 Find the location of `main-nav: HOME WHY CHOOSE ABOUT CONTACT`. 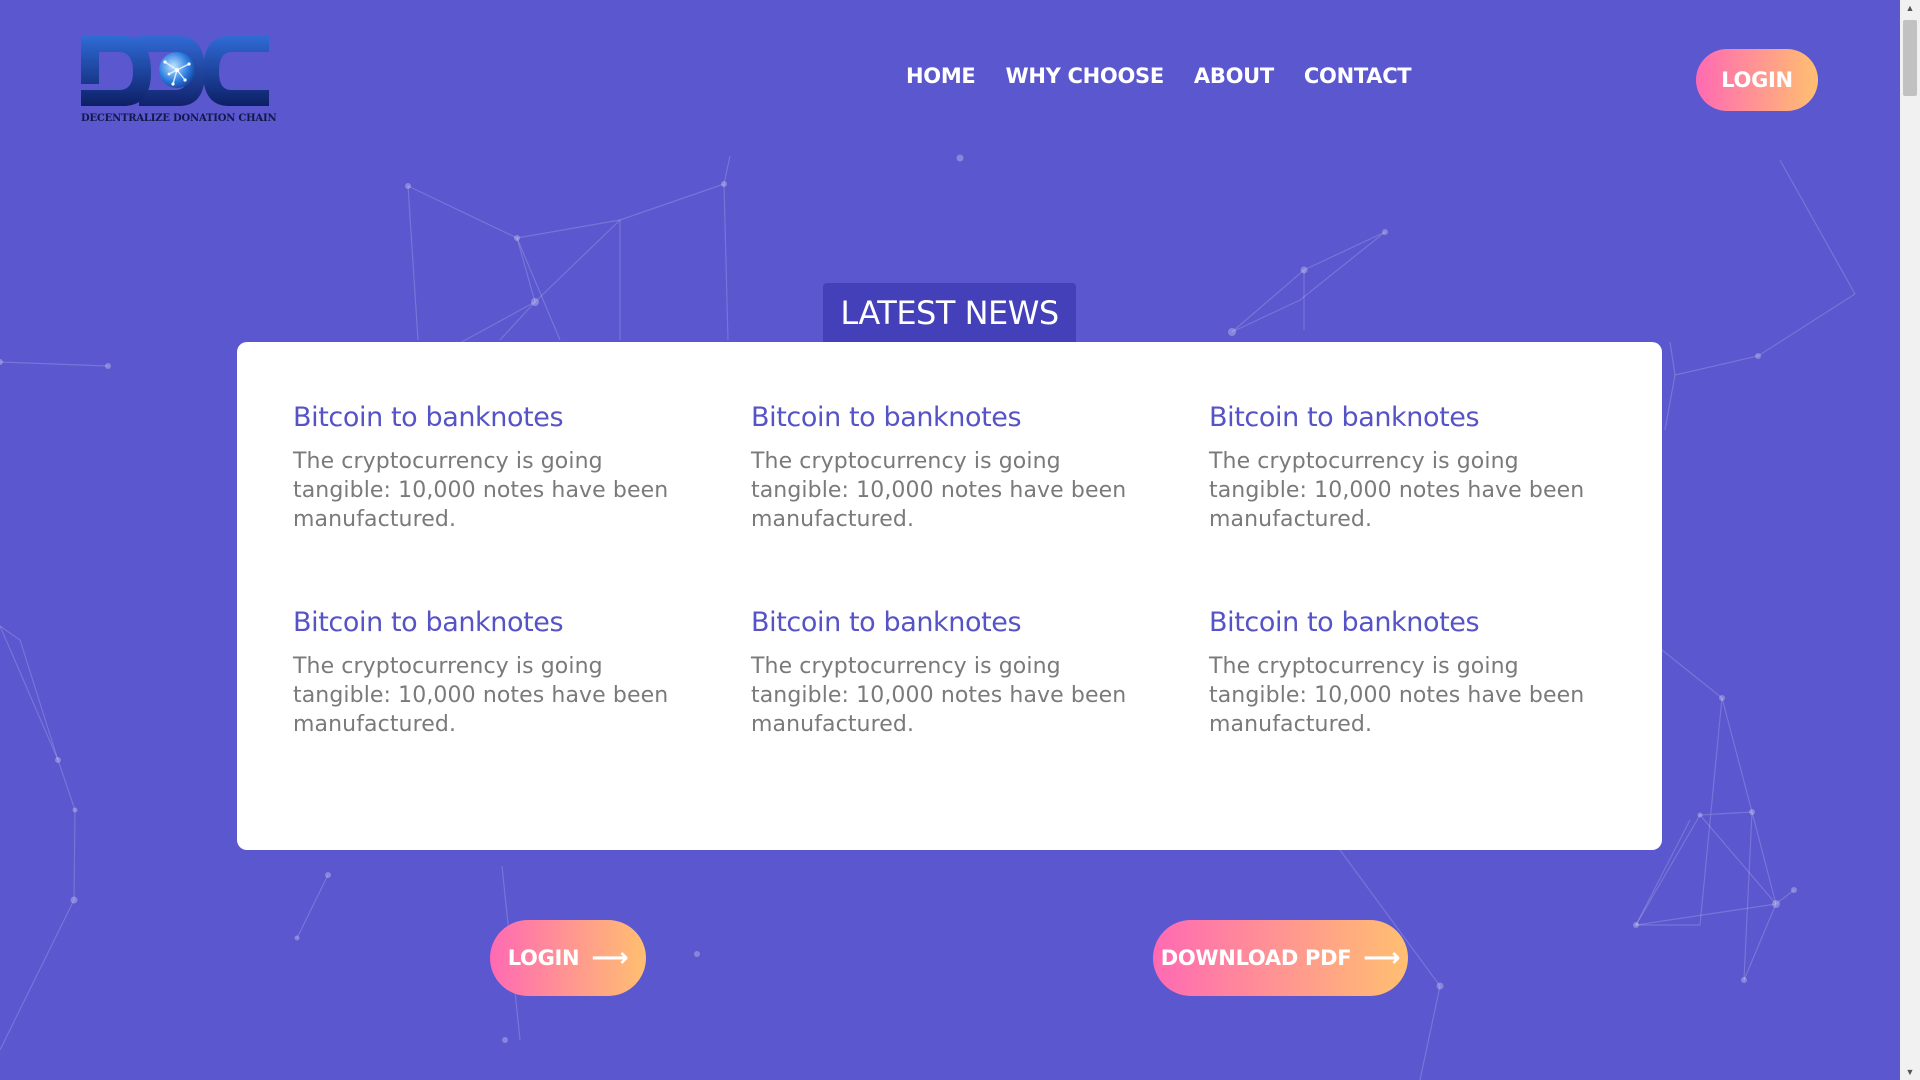

main-nav: HOME WHY CHOOSE ABOUT CONTACT is located at coordinates (1159, 76).